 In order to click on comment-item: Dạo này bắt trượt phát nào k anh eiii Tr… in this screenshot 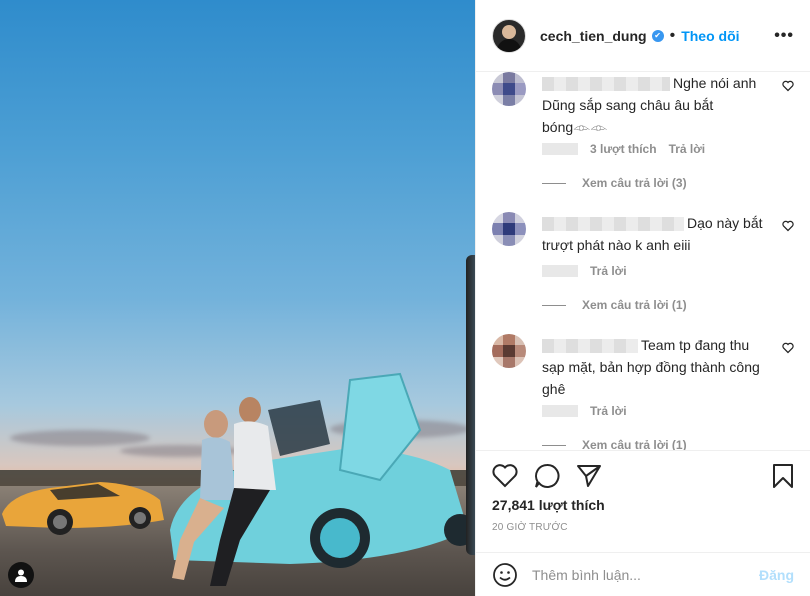, I will do `click(643, 267)`.